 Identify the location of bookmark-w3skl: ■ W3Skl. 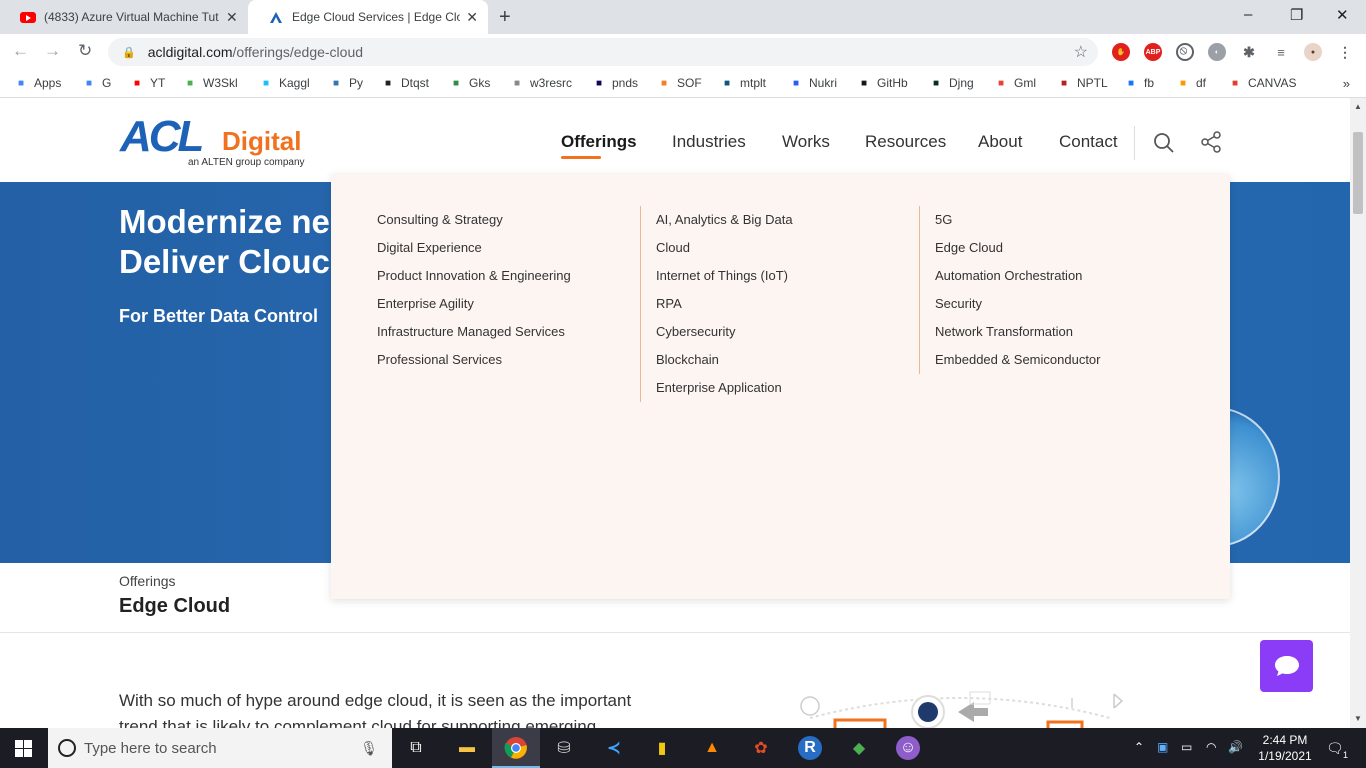
(210, 83).